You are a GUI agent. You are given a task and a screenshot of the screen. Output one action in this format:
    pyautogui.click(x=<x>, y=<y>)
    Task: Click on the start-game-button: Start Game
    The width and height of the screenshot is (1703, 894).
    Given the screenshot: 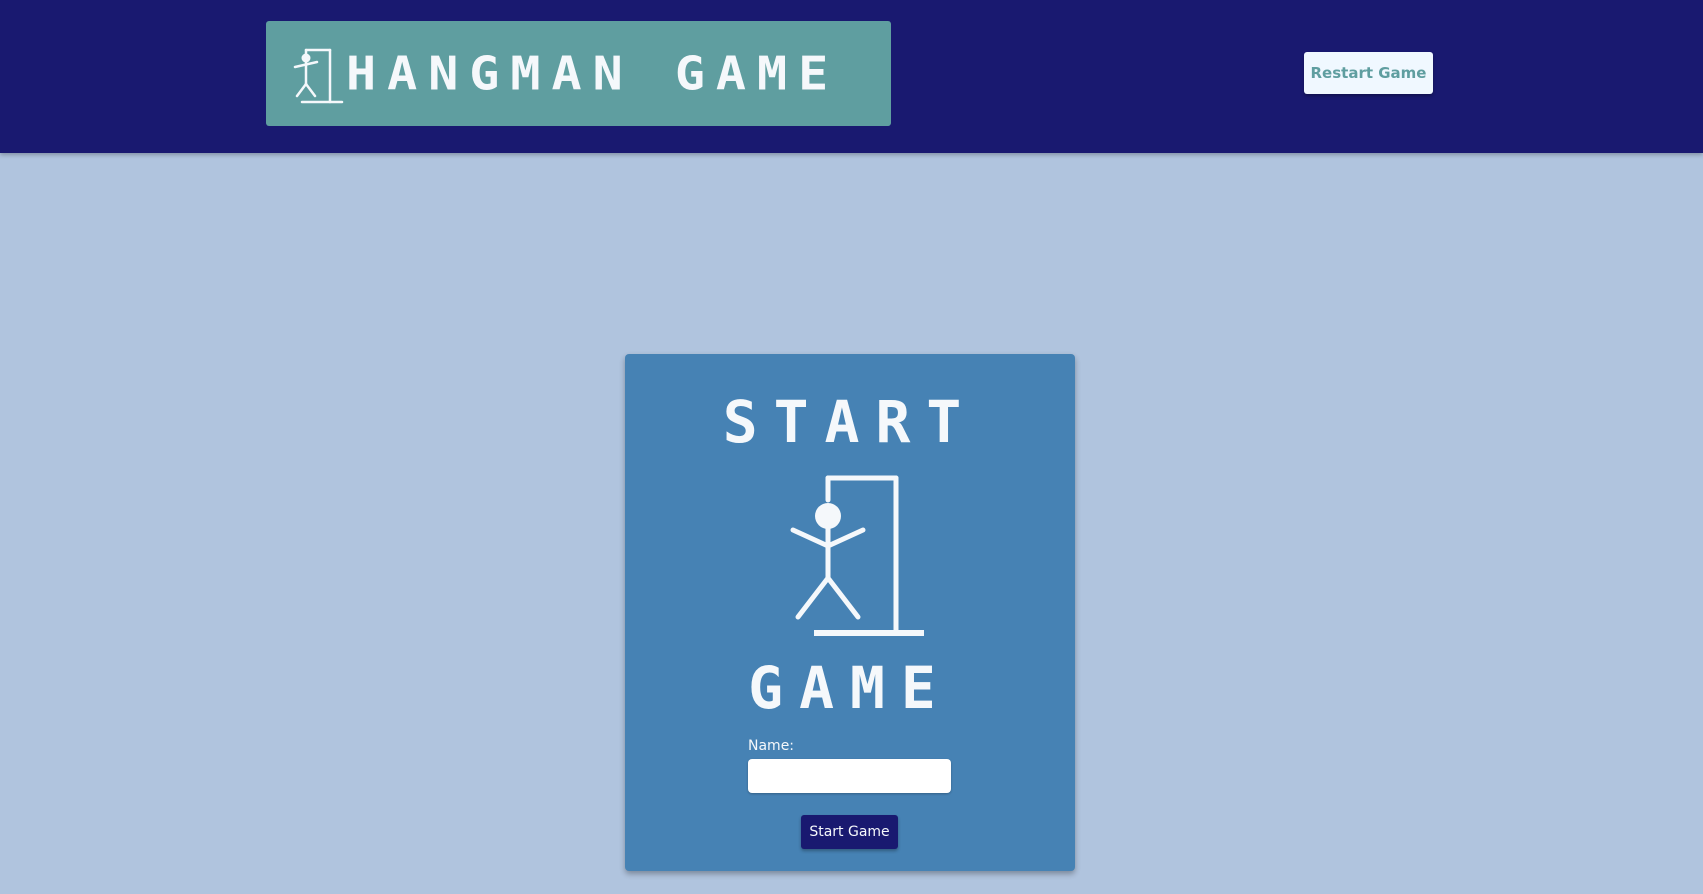 What is the action you would take?
    pyautogui.click(x=849, y=832)
    